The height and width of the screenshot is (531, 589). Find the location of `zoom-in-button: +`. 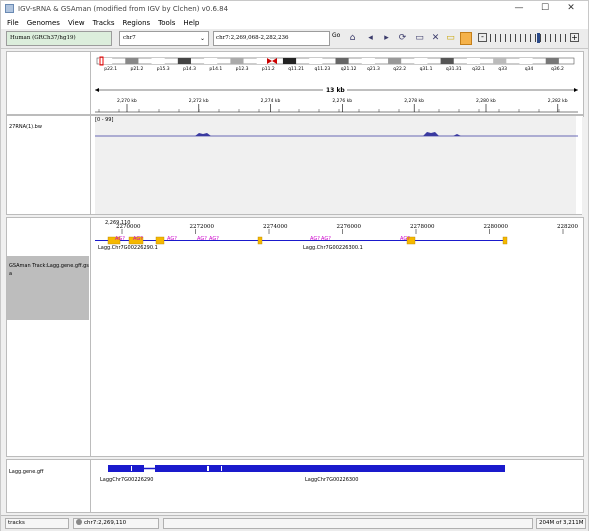

zoom-in-button: + is located at coordinates (574, 37).